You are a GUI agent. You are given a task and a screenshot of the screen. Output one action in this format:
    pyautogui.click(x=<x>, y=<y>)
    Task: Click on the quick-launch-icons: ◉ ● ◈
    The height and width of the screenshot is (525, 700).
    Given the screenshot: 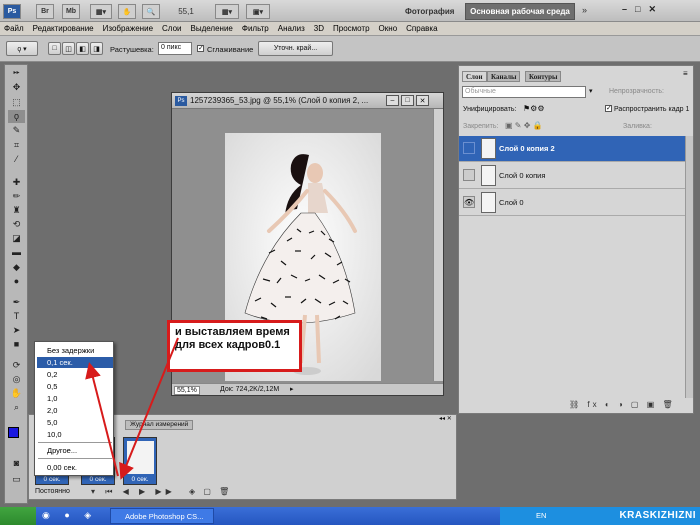 What is the action you would take?
    pyautogui.click(x=69, y=515)
    